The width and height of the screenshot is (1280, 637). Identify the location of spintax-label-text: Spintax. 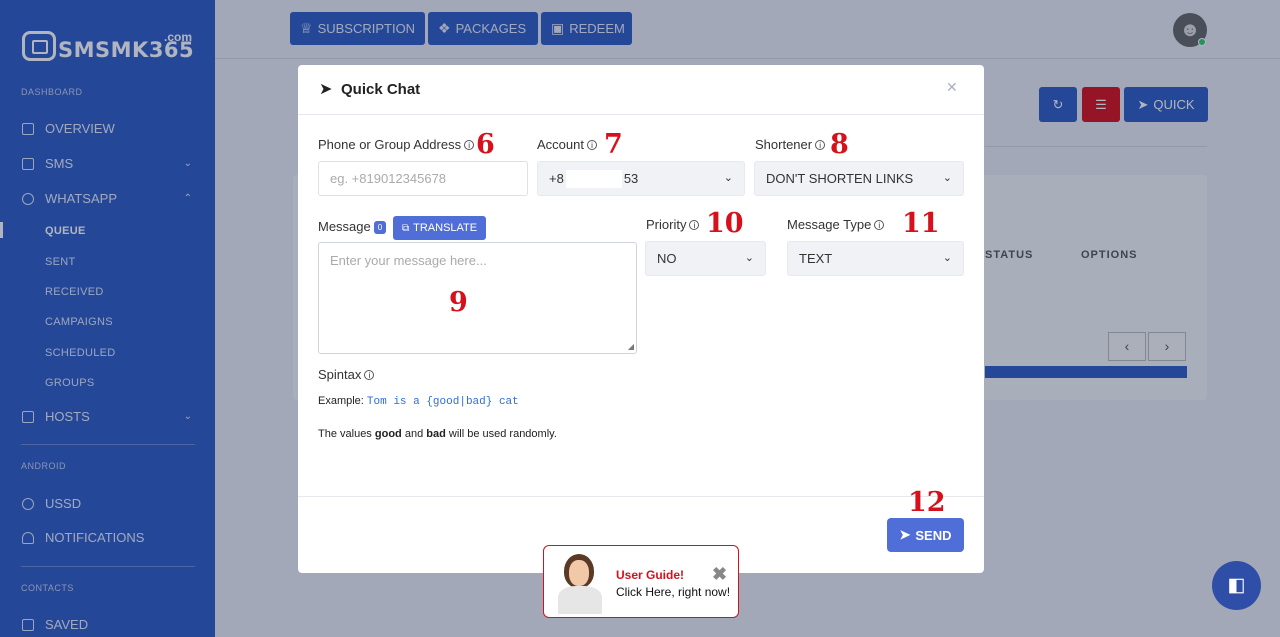
(340, 374).